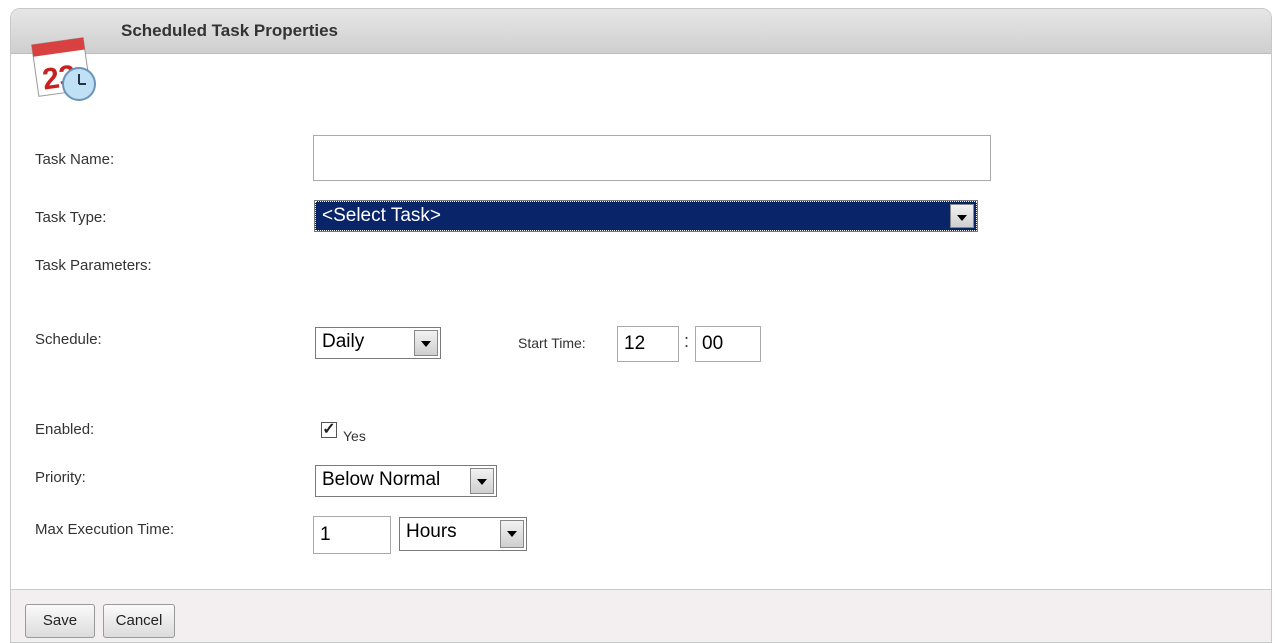 This screenshot has width=1284, height=643. Describe the element at coordinates (75, 159) in the screenshot. I see `task-name-label: Task Name:` at that location.